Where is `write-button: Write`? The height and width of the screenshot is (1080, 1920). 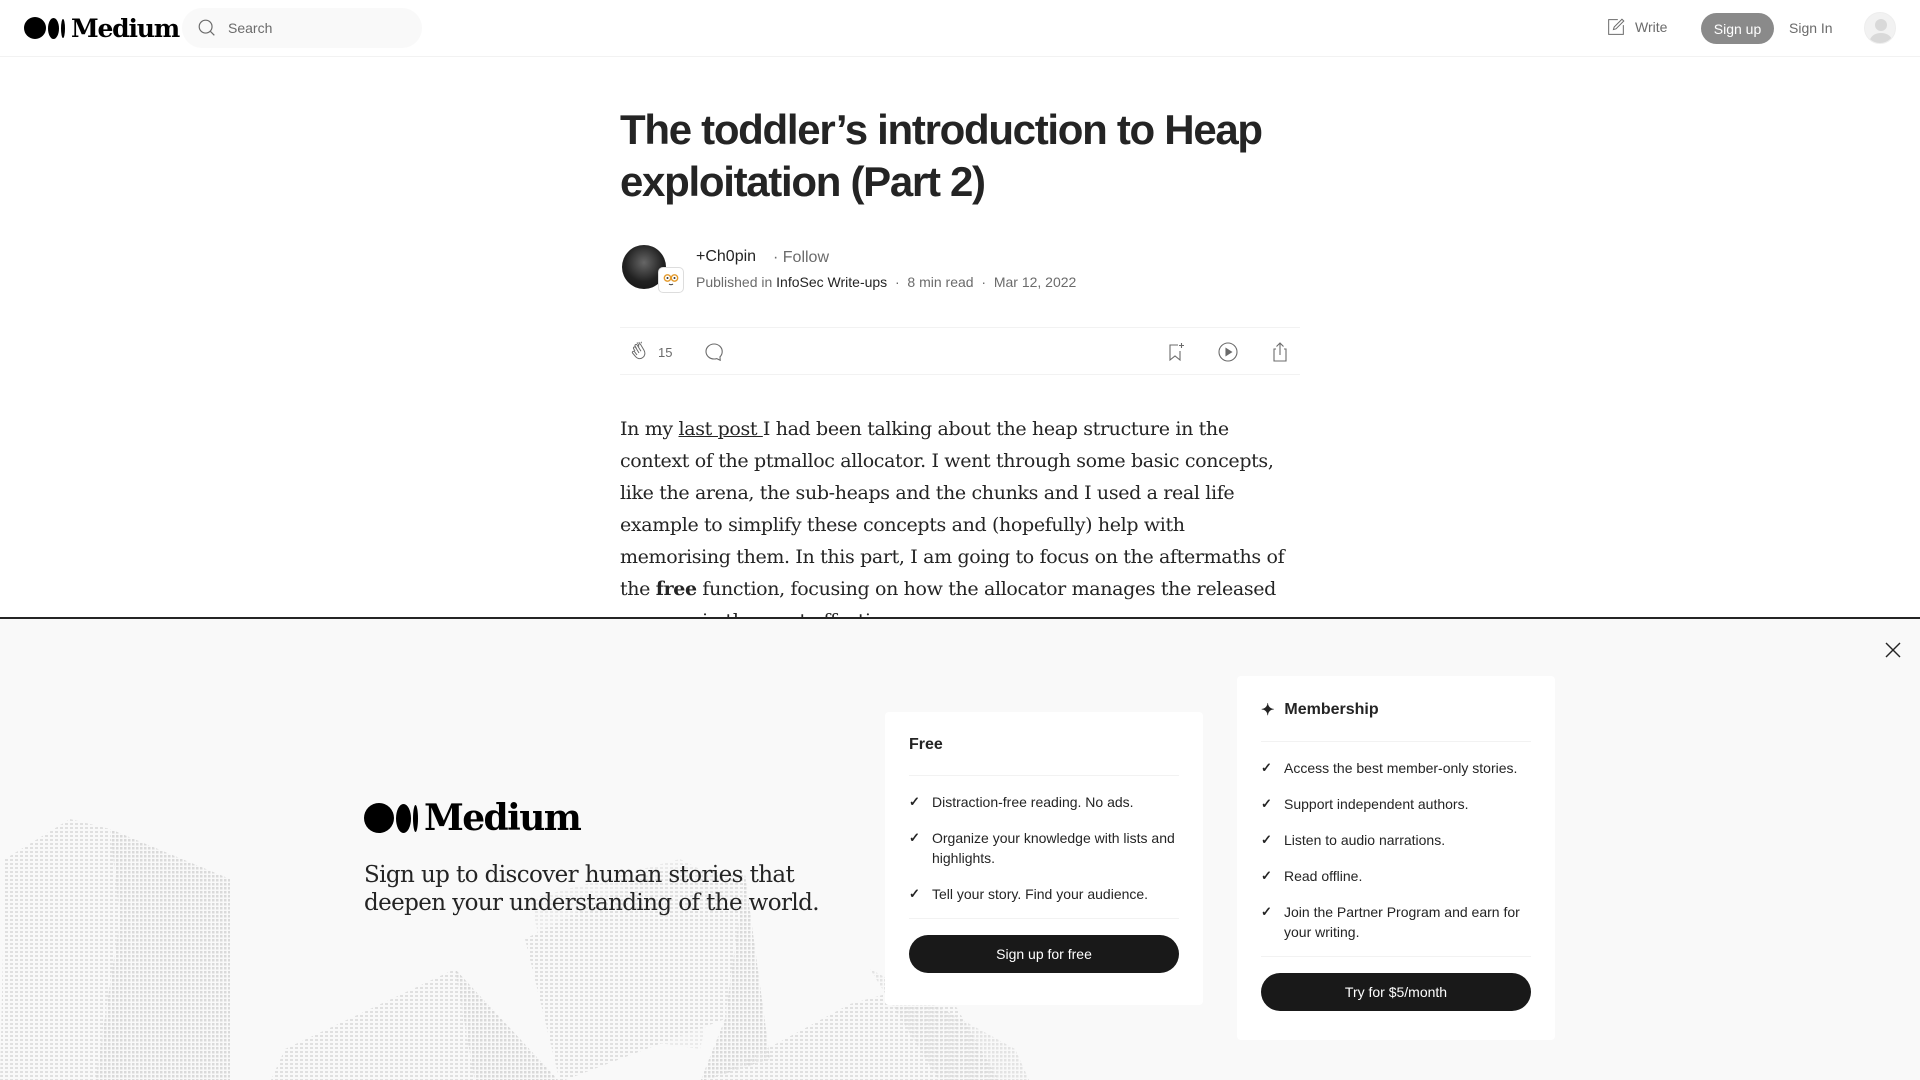
write-button: Write is located at coordinates (1636, 27).